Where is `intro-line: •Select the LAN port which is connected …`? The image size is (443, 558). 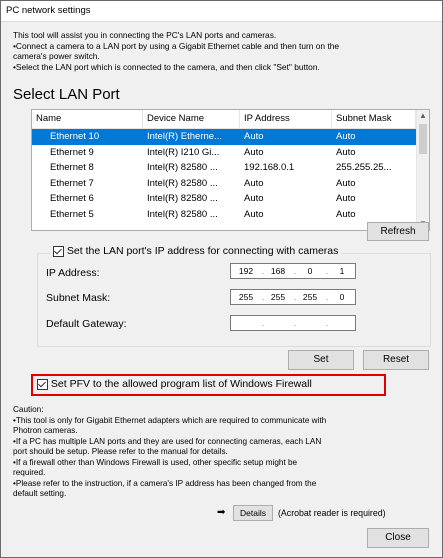
intro-line: •Select the LAN port which is connected … is located at coordinates (166, 66).